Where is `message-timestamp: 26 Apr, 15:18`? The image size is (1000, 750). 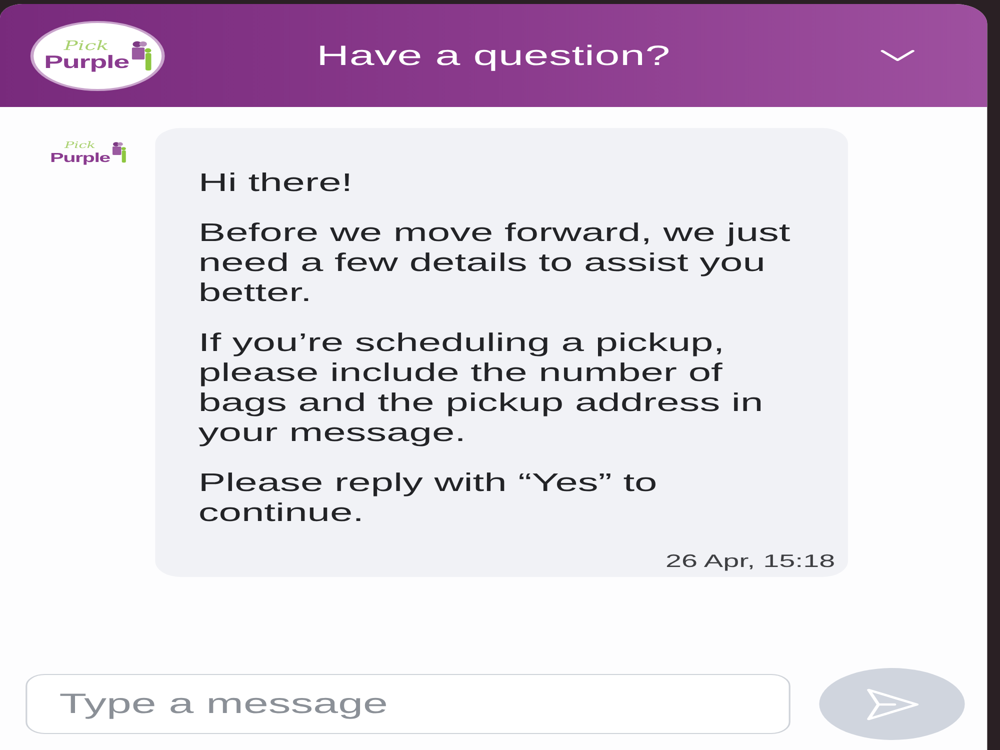 message-timestamp: 26 Apr, 15:18 is located at coordinates (750, 561).